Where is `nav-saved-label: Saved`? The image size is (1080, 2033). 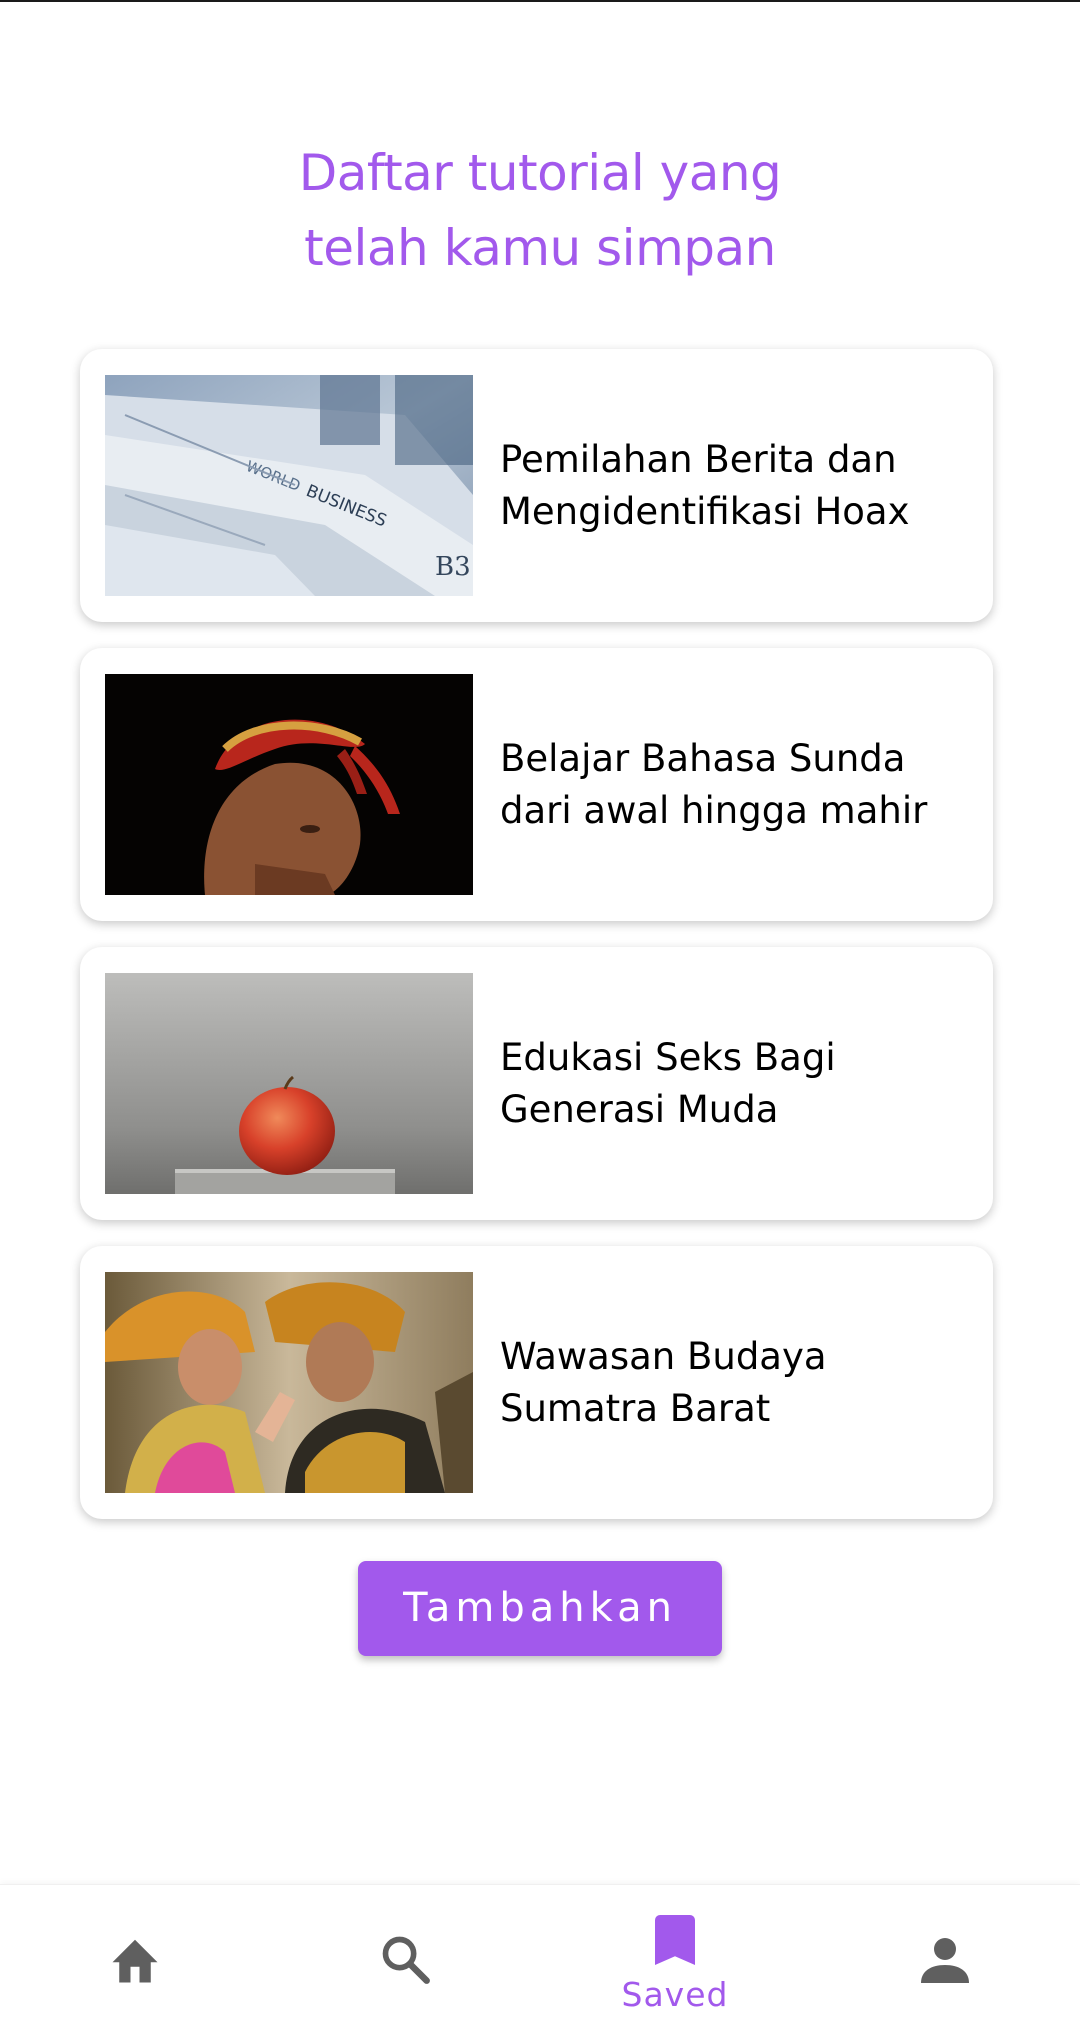 nav-saved-label: Saved is located at coordinates (675, 1994).